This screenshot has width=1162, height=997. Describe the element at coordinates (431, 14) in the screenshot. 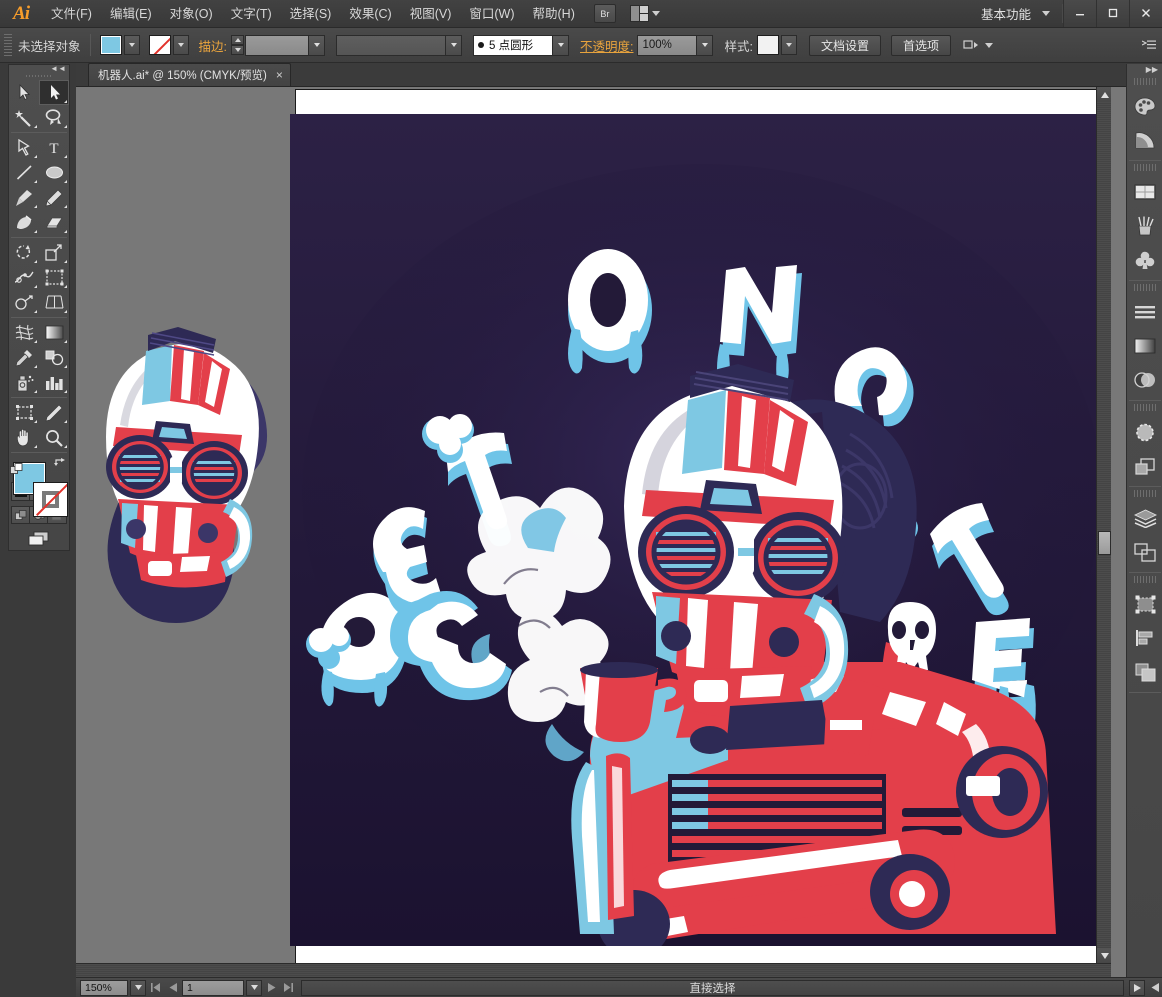

I see `menu-view: 视图(V)` at that location.